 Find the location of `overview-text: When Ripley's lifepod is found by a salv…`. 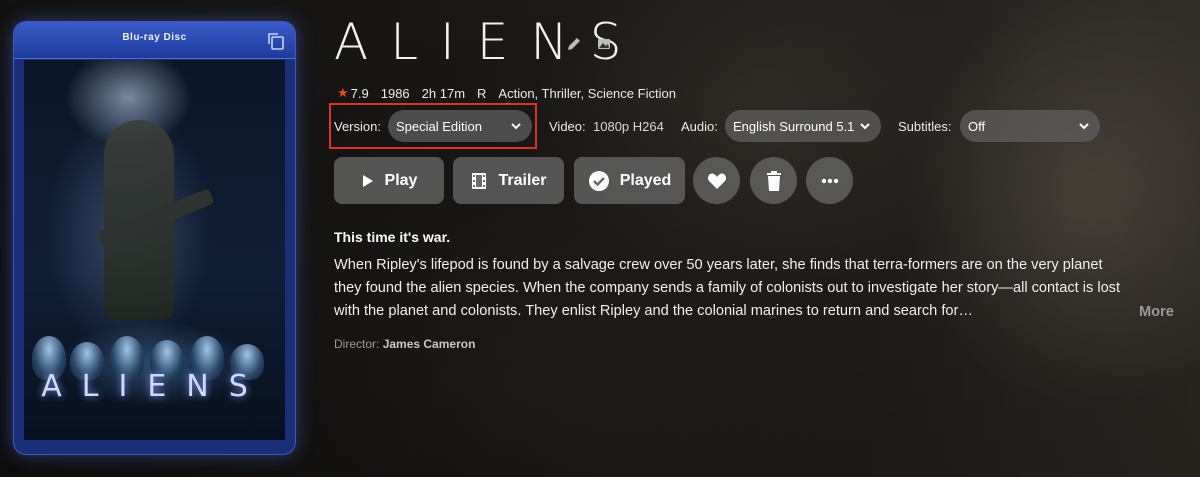

overview-text: When Ripley's lifepod is found by a salv… is located at coordinates (727, 288).